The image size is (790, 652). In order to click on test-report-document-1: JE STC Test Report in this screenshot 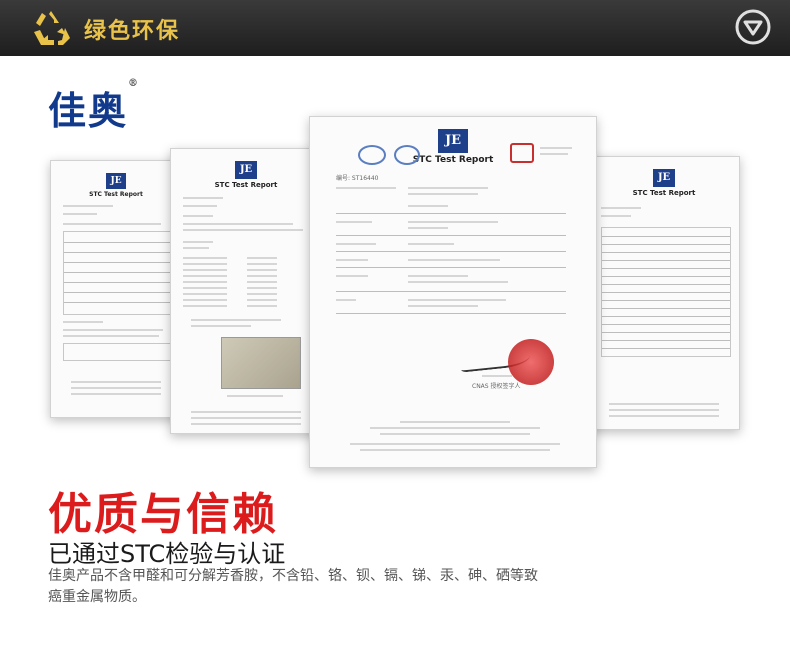, I will do `click(116, 289)`.